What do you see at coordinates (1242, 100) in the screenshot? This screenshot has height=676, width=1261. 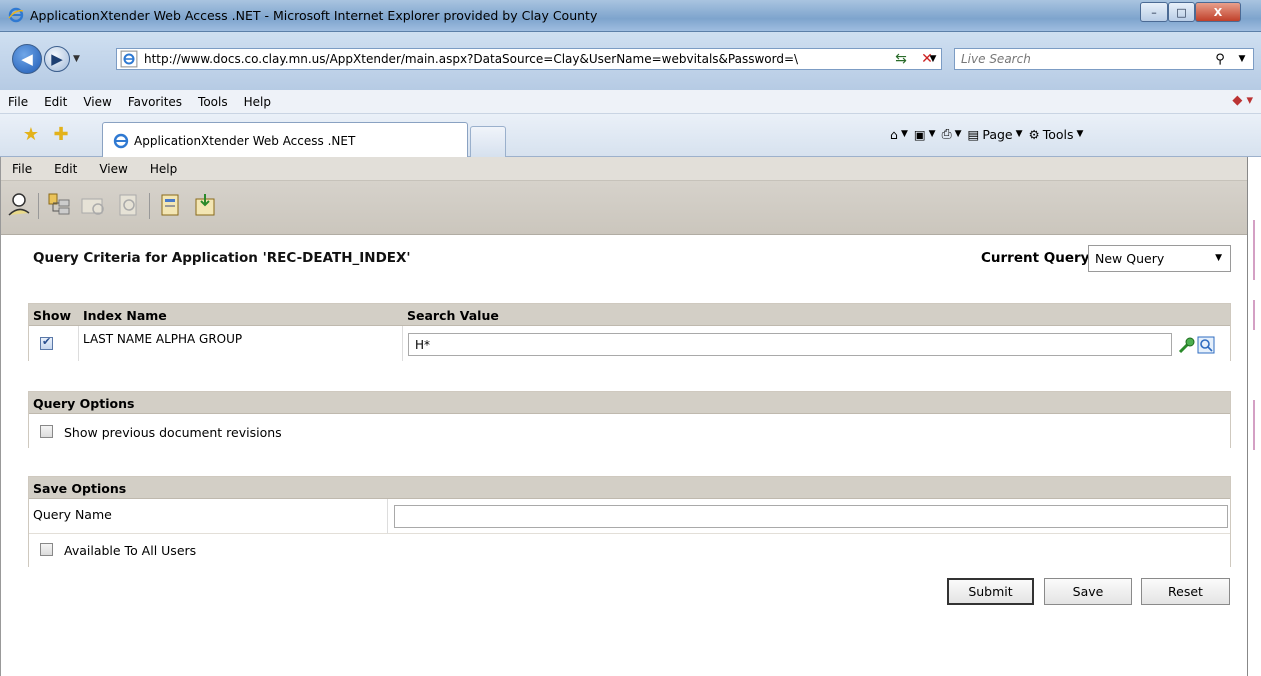 I see `toolbar-addon-icon: ◆ ▾` at bounding box center [1242, 100].